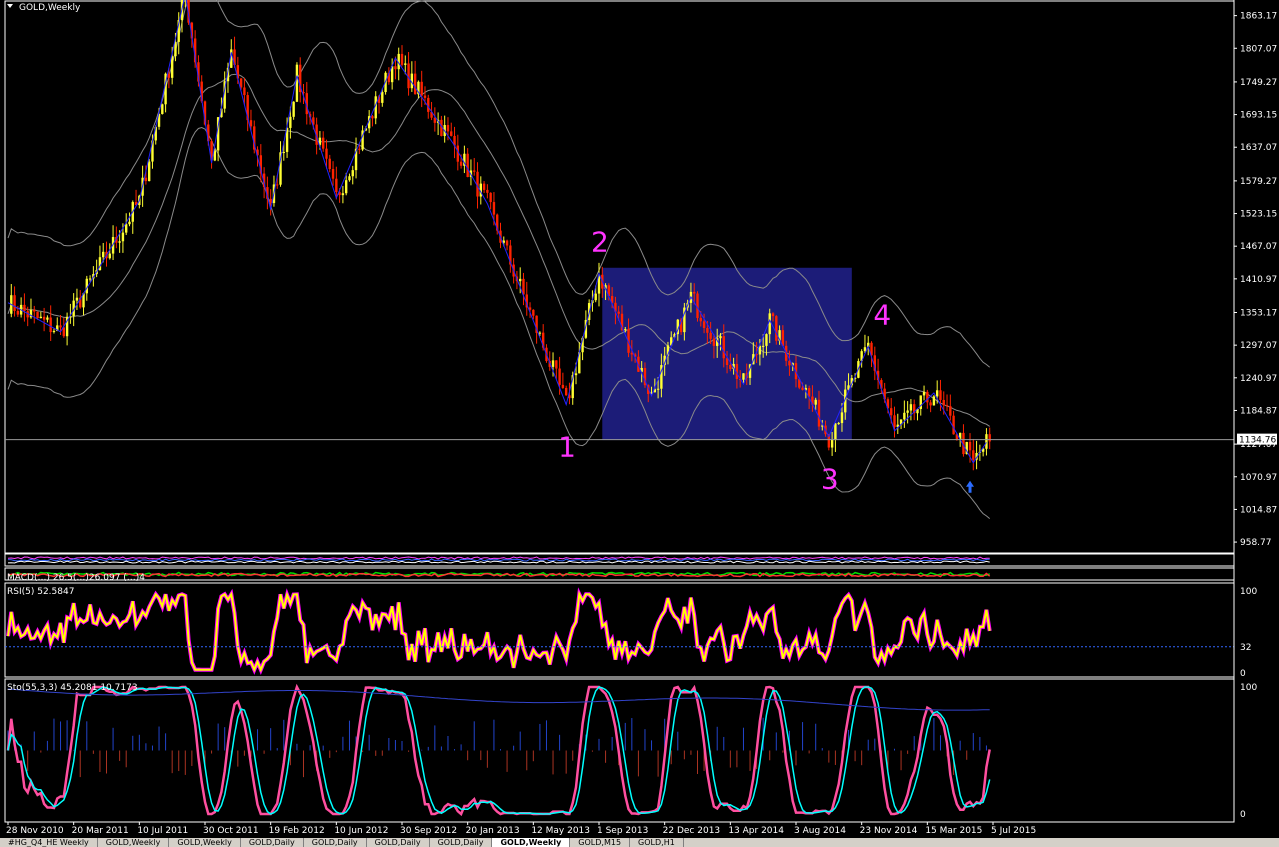  Describe the element at coordinates (1243, 674) in the screenshot. I see `rsi-tick-label: 0` at that location.